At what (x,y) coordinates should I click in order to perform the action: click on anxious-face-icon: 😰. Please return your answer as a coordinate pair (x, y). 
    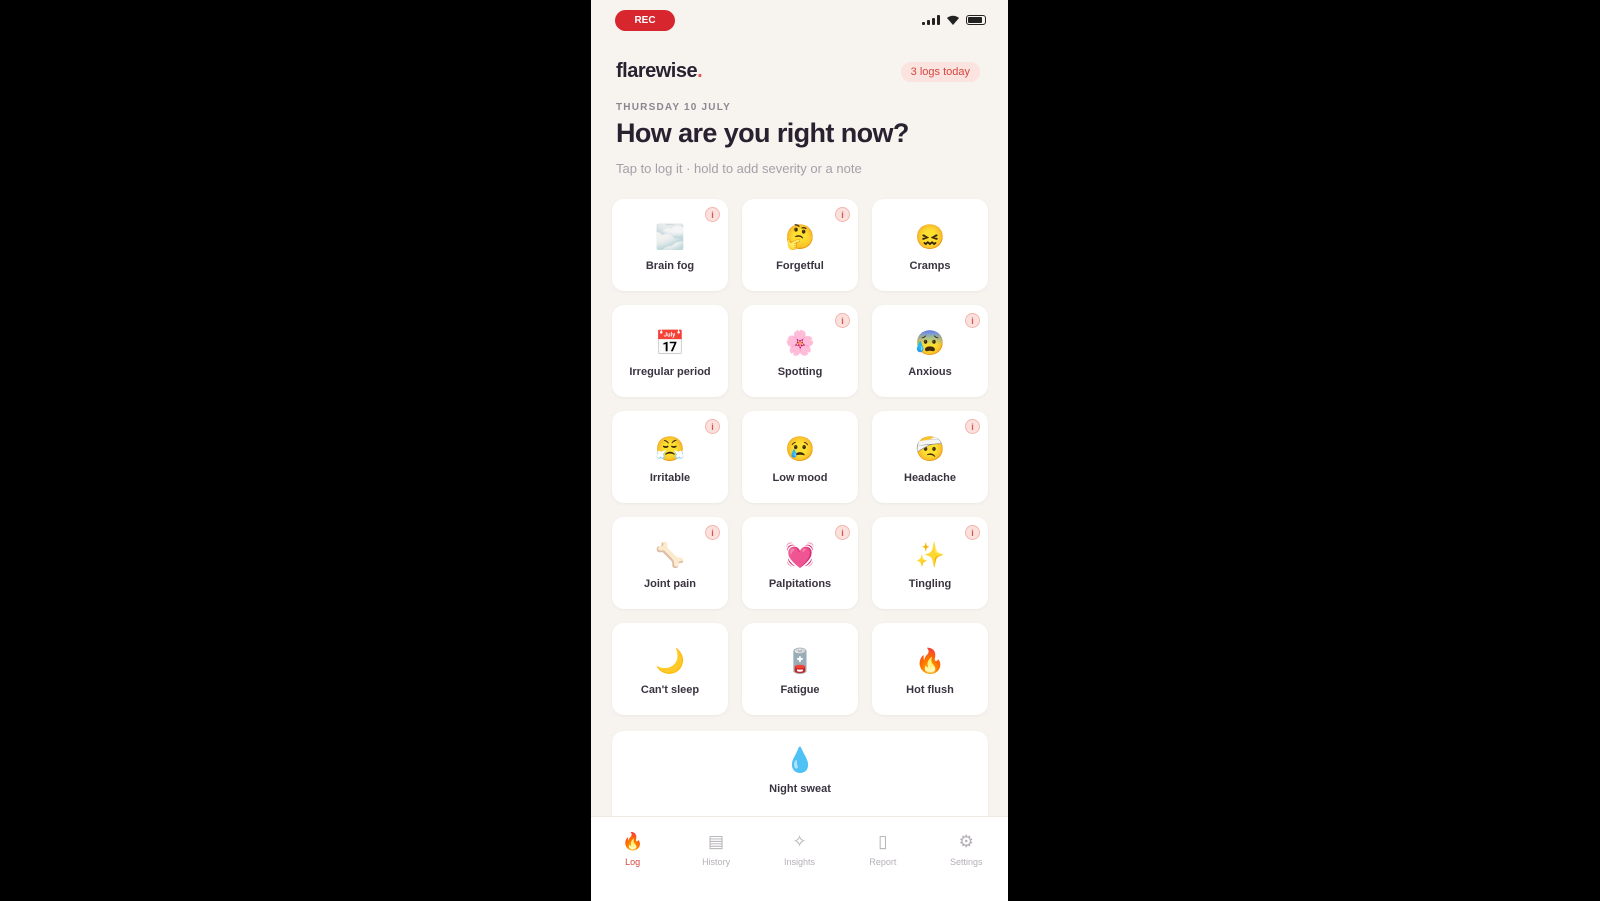
    Looking at the image, I should click on (930, 343).